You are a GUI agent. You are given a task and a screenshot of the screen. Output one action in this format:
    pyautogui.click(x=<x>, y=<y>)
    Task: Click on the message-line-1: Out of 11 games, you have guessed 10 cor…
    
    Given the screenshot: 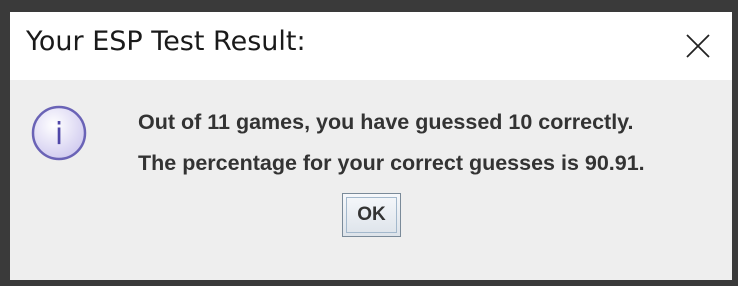 What is the action you would take?
    pyautogui.click(x=386, y=122)
    